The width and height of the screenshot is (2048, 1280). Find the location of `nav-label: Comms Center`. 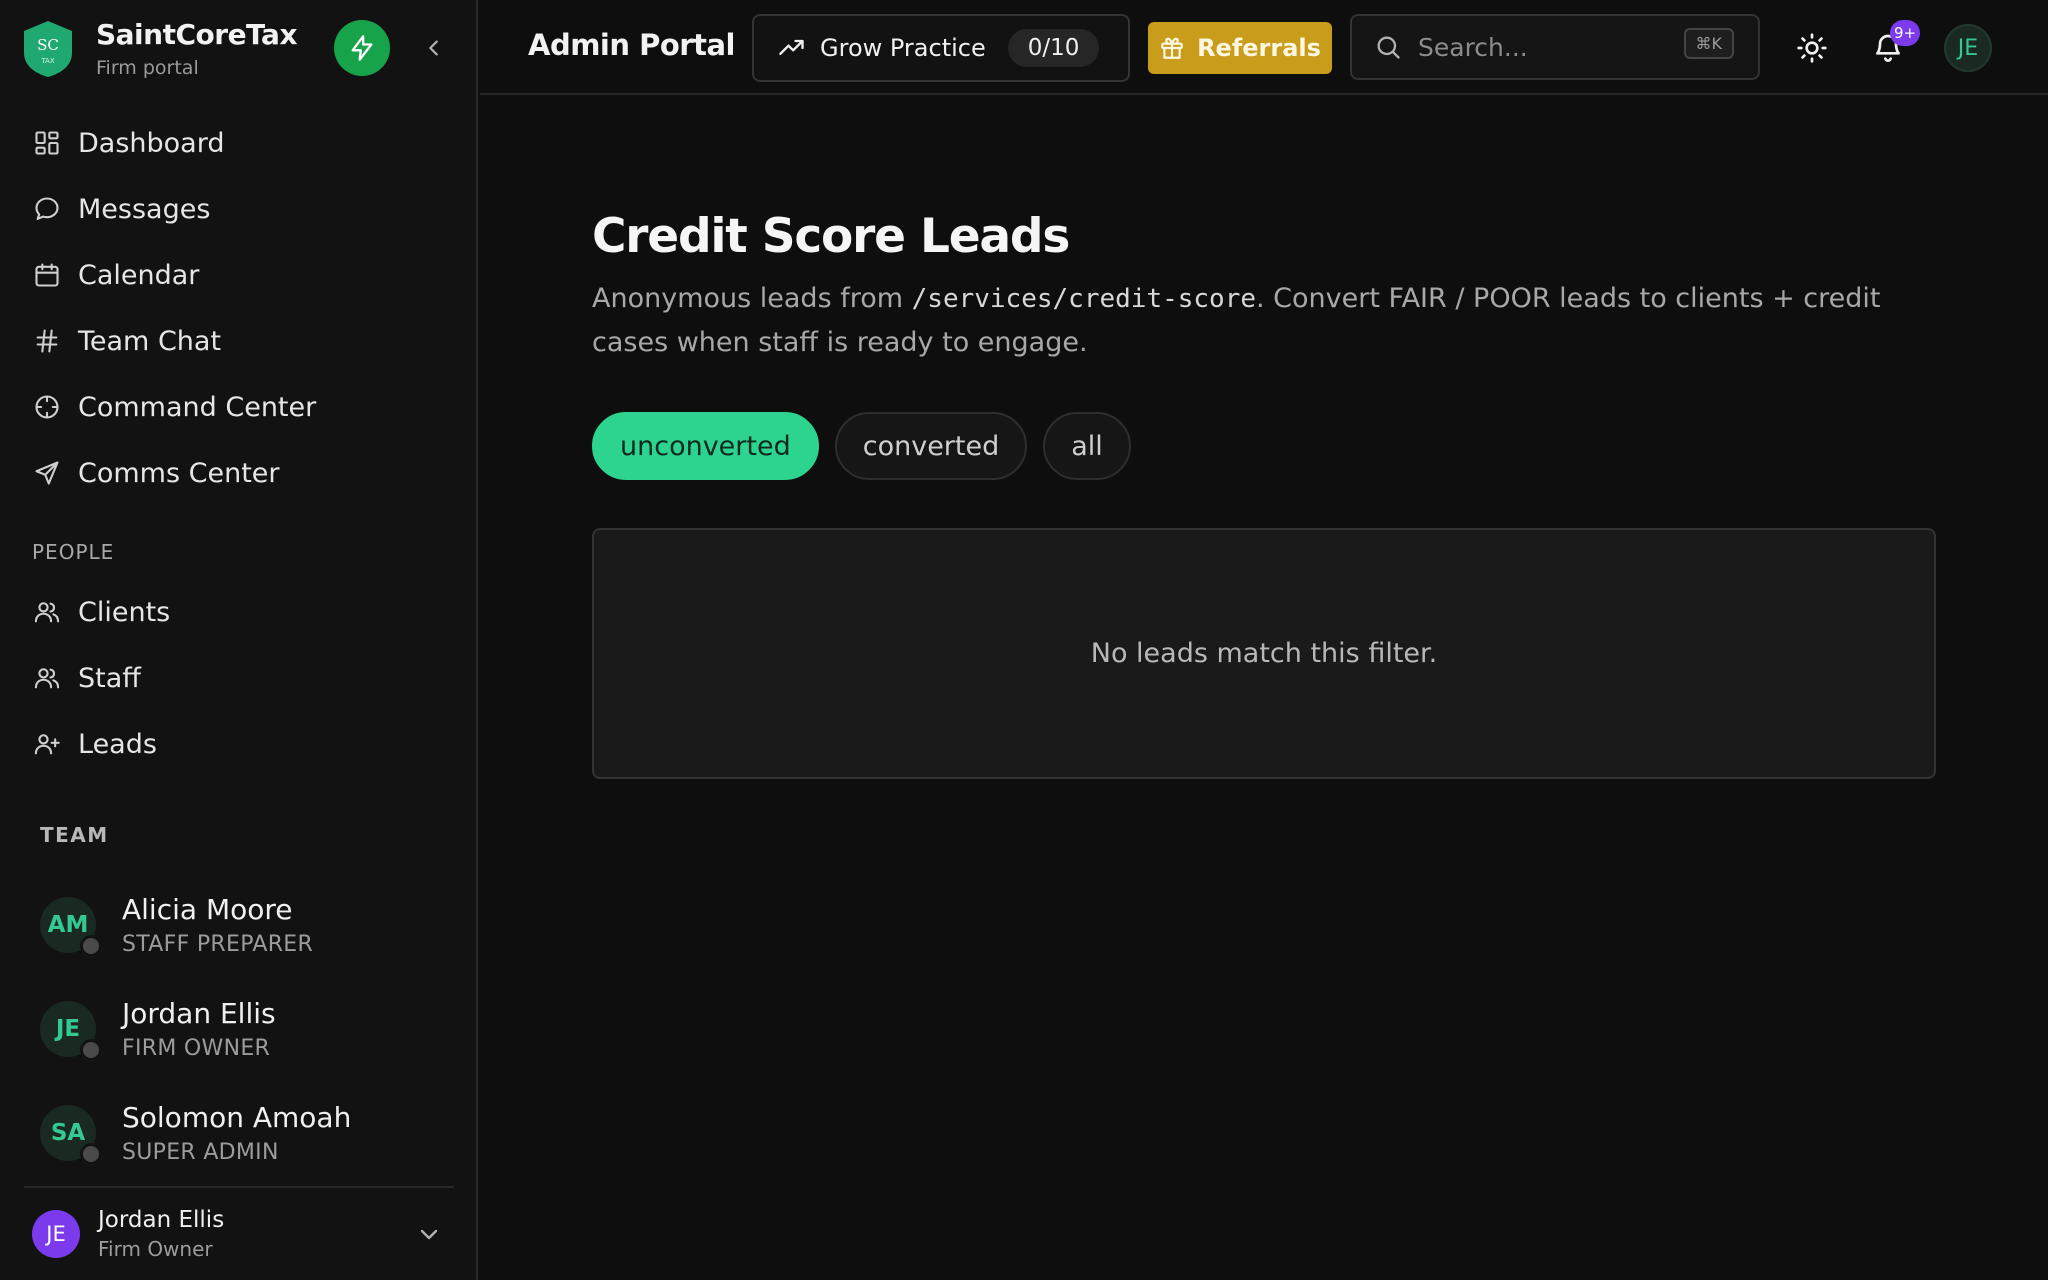

nav-label: Comms Center is located at coordinates (179, 473).